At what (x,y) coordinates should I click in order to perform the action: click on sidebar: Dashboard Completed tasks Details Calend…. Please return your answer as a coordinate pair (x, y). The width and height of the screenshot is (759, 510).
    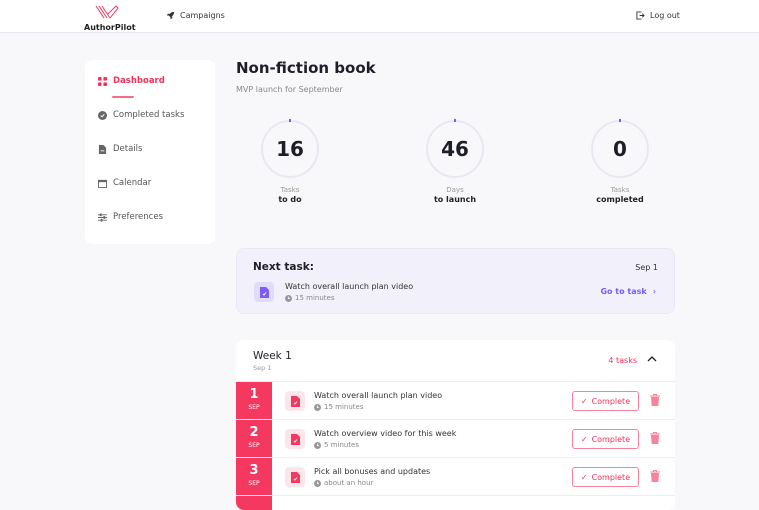
    Looking at the image, I should click on (150, 152).